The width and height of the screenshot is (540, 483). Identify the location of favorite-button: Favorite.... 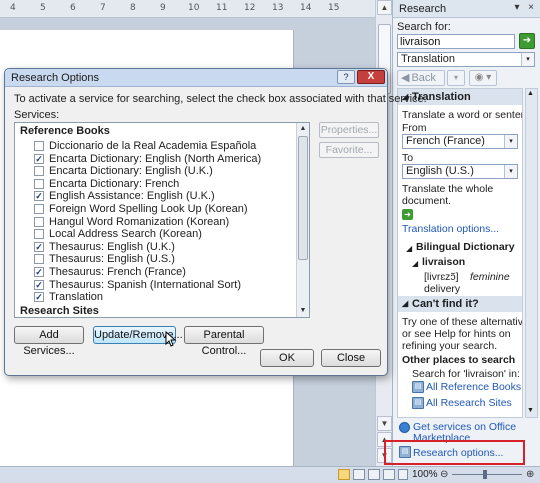
(349, 150).